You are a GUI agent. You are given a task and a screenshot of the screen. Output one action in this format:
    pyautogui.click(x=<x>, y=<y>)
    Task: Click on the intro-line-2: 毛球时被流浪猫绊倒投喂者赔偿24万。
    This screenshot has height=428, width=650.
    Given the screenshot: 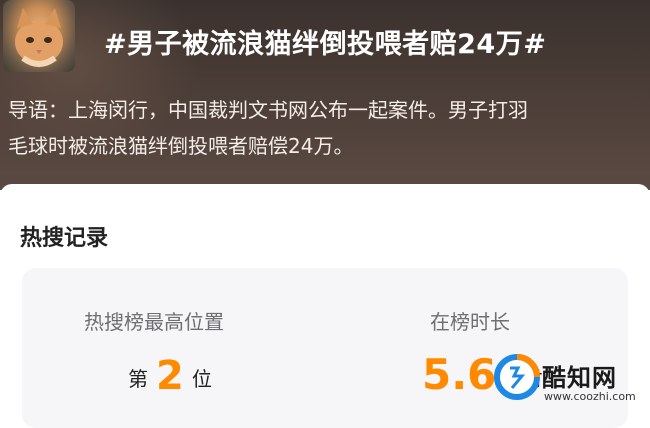 What is the action you would take?
    pyautogui.click(x=181, y=146)
    